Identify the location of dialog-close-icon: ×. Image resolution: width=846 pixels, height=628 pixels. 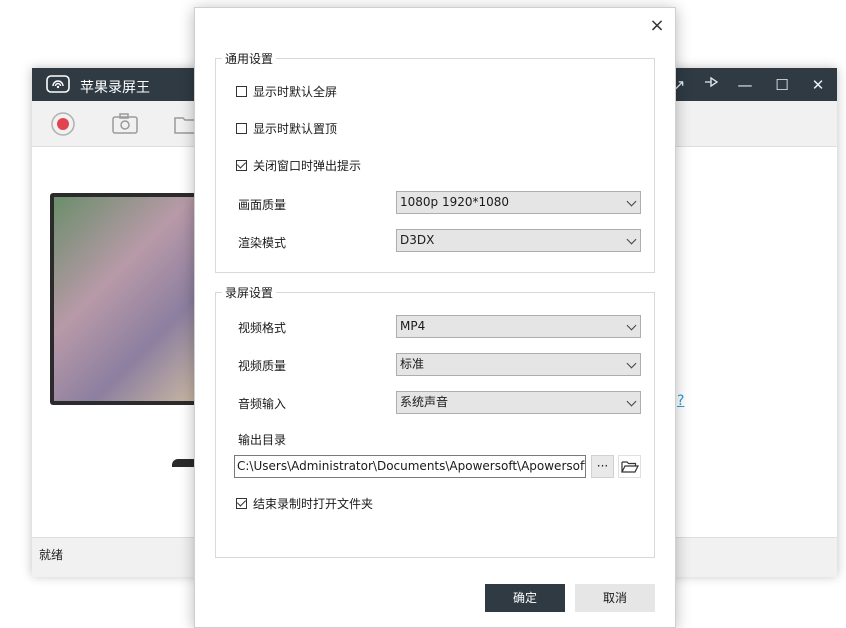
(657, 26).